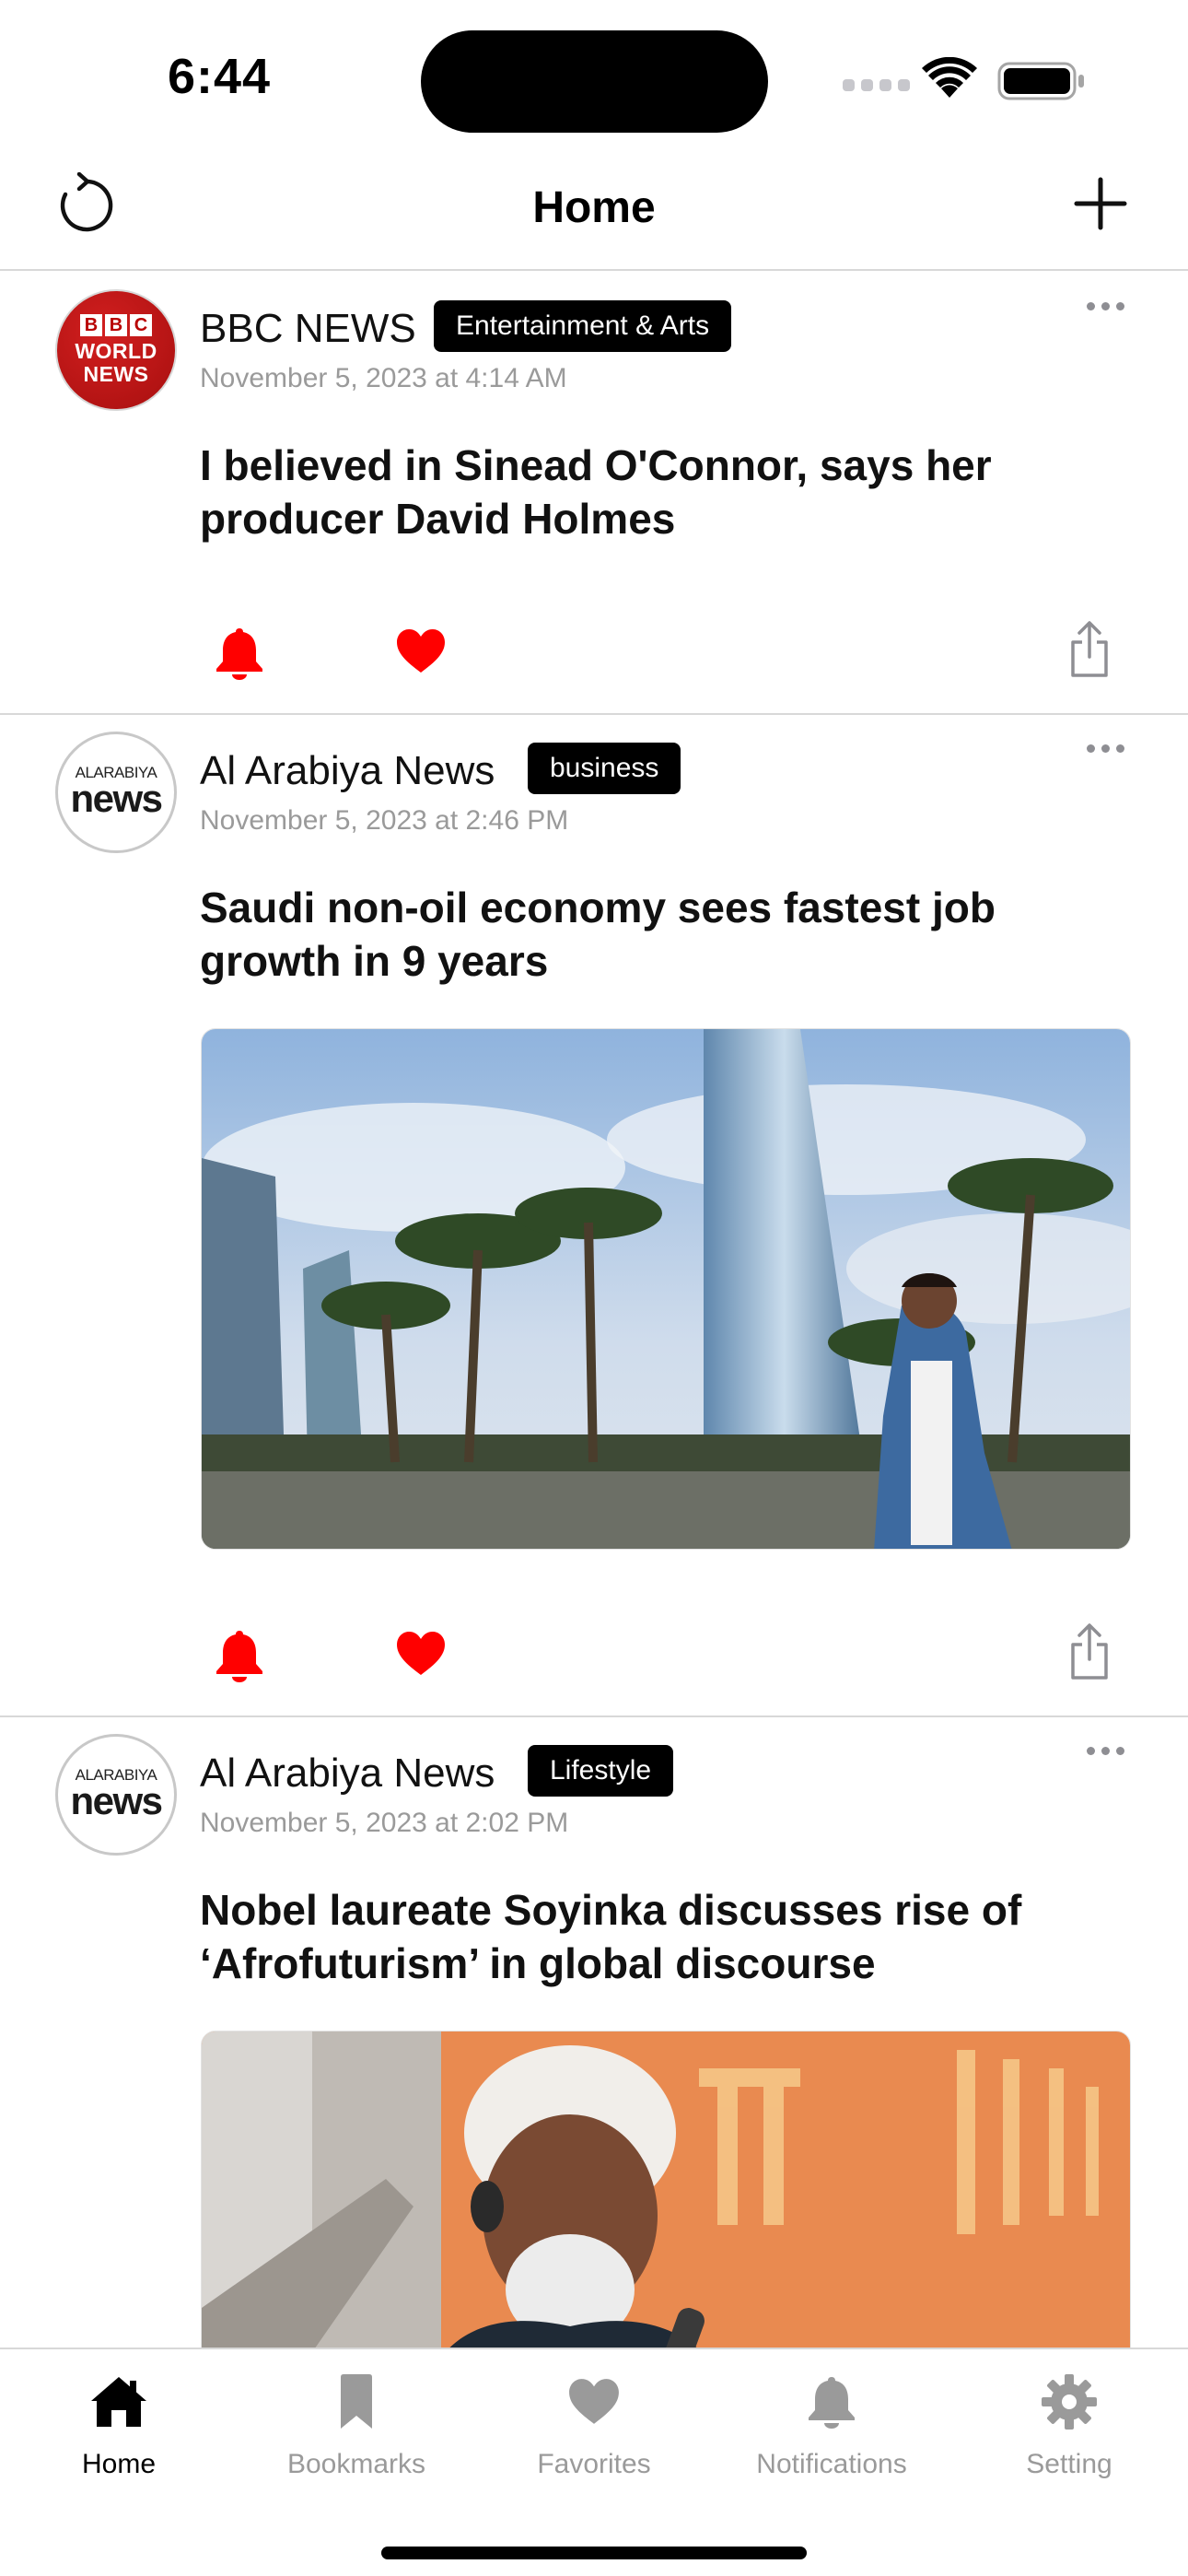  What do you see at coordinates (601, 1771) in the screenshot?
I see `category-badge: Lifestyle` at bounding box center [601, 1771].